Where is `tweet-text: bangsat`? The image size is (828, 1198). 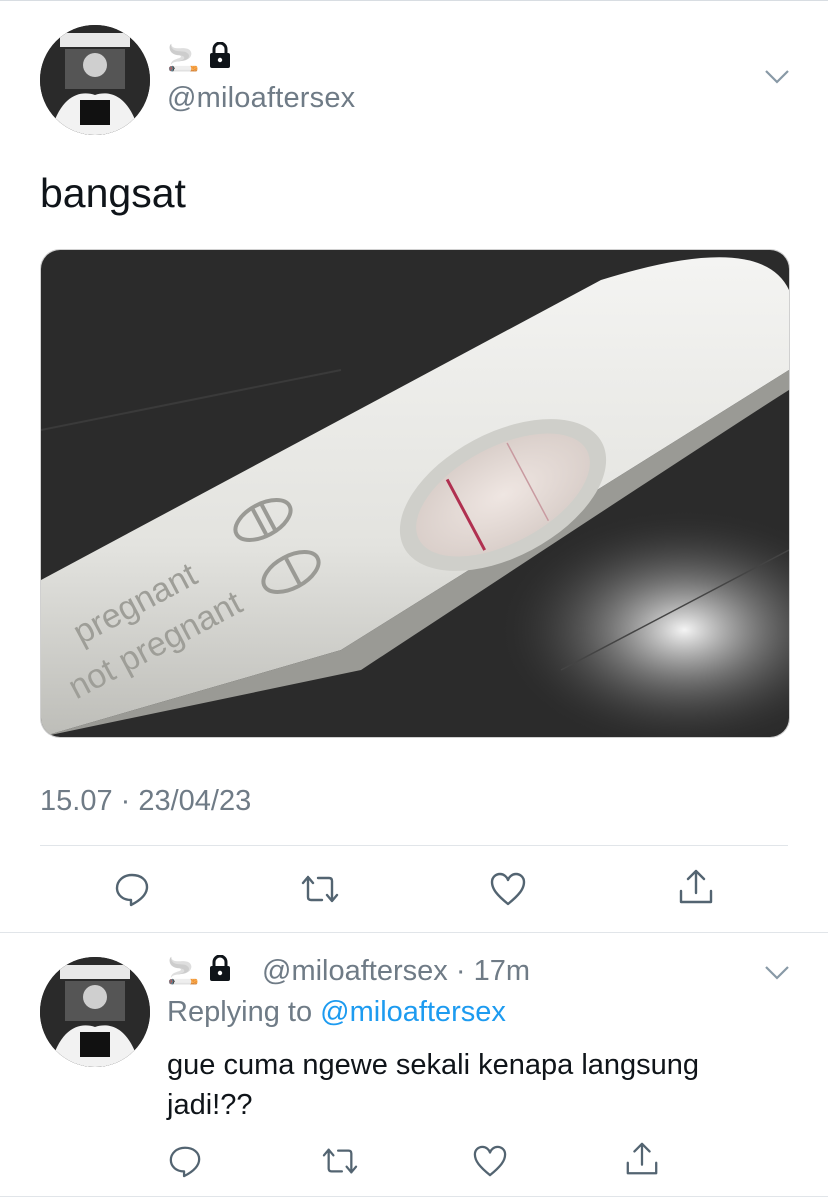 tweet-text: bangsat is located at coordinates (113, 193).